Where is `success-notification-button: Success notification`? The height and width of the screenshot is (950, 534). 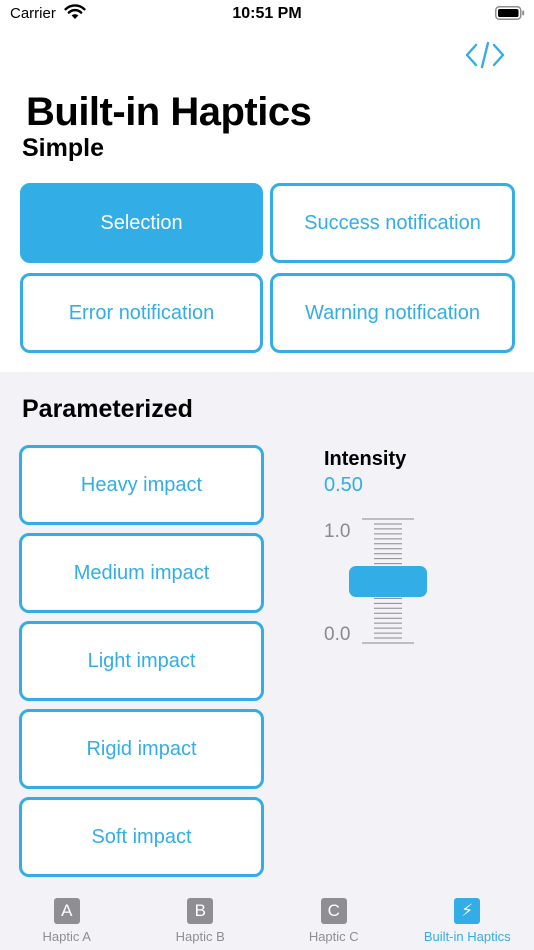 success-notification-button: Success notification is located at coordinates (392, 223).